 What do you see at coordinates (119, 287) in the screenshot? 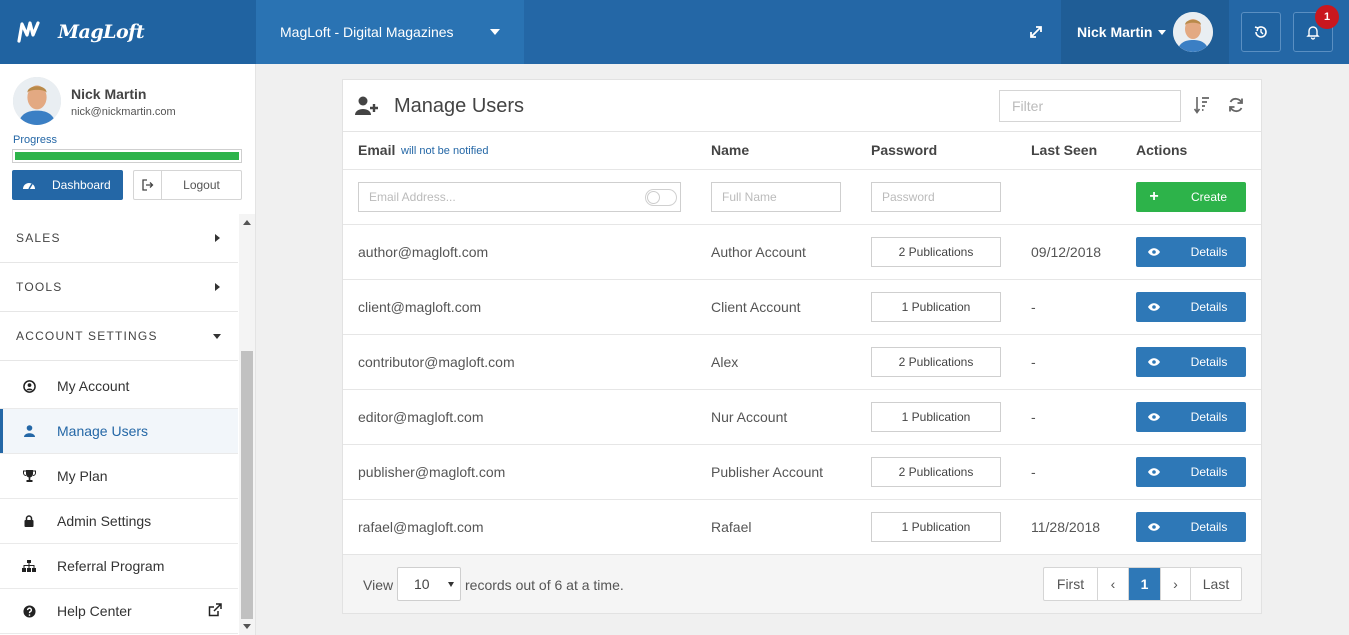
I see `sidebar-section-tools: TOOLS` at bounding box center [119, 287].